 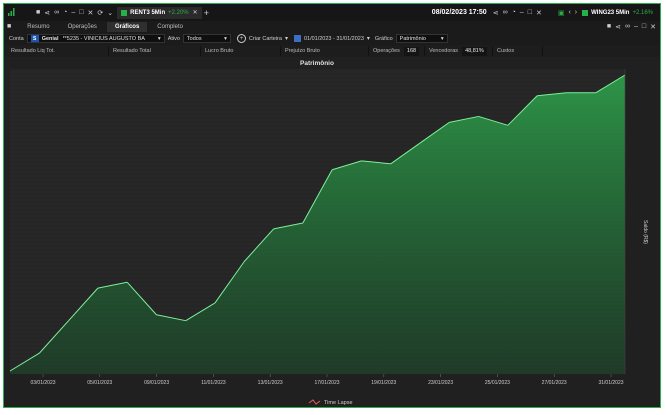 I want to click on asset-tab-rent3: RENT3 5Min +2.20% ✕, so click(x=159, y=12).